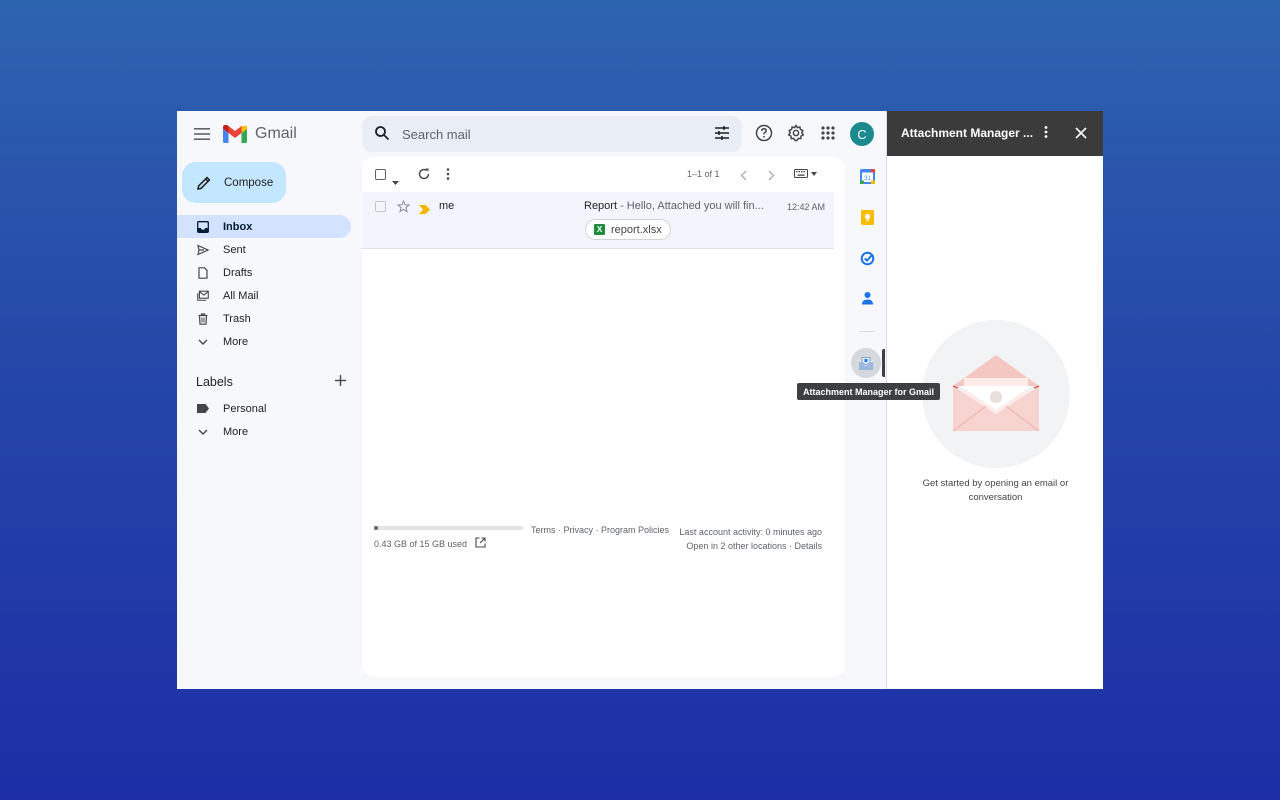 The width and height of the screenshot is (1280, 800). What do you see at coordinates (448, 528) in the screenshot?
I see `storage-bar` at bounding box center [448, 528].